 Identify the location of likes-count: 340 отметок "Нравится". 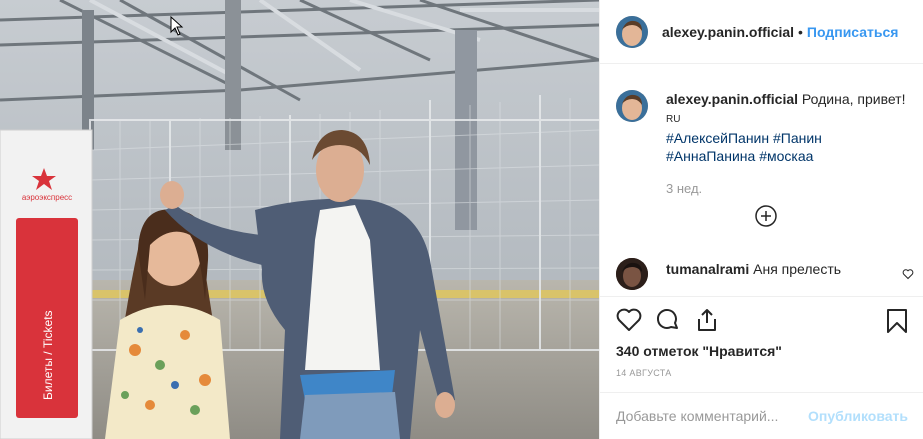
(699, 351).